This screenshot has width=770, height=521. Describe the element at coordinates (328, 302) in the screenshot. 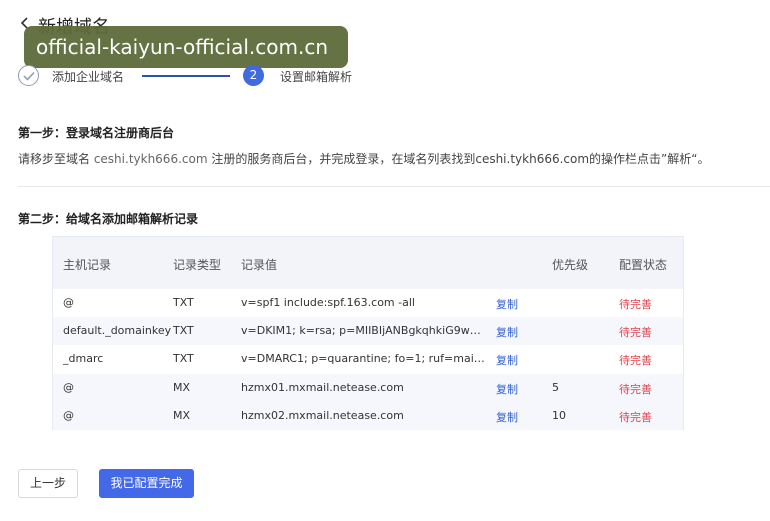

I see `cell-value: v=spf1 include:spf.163.com -all` at that location.